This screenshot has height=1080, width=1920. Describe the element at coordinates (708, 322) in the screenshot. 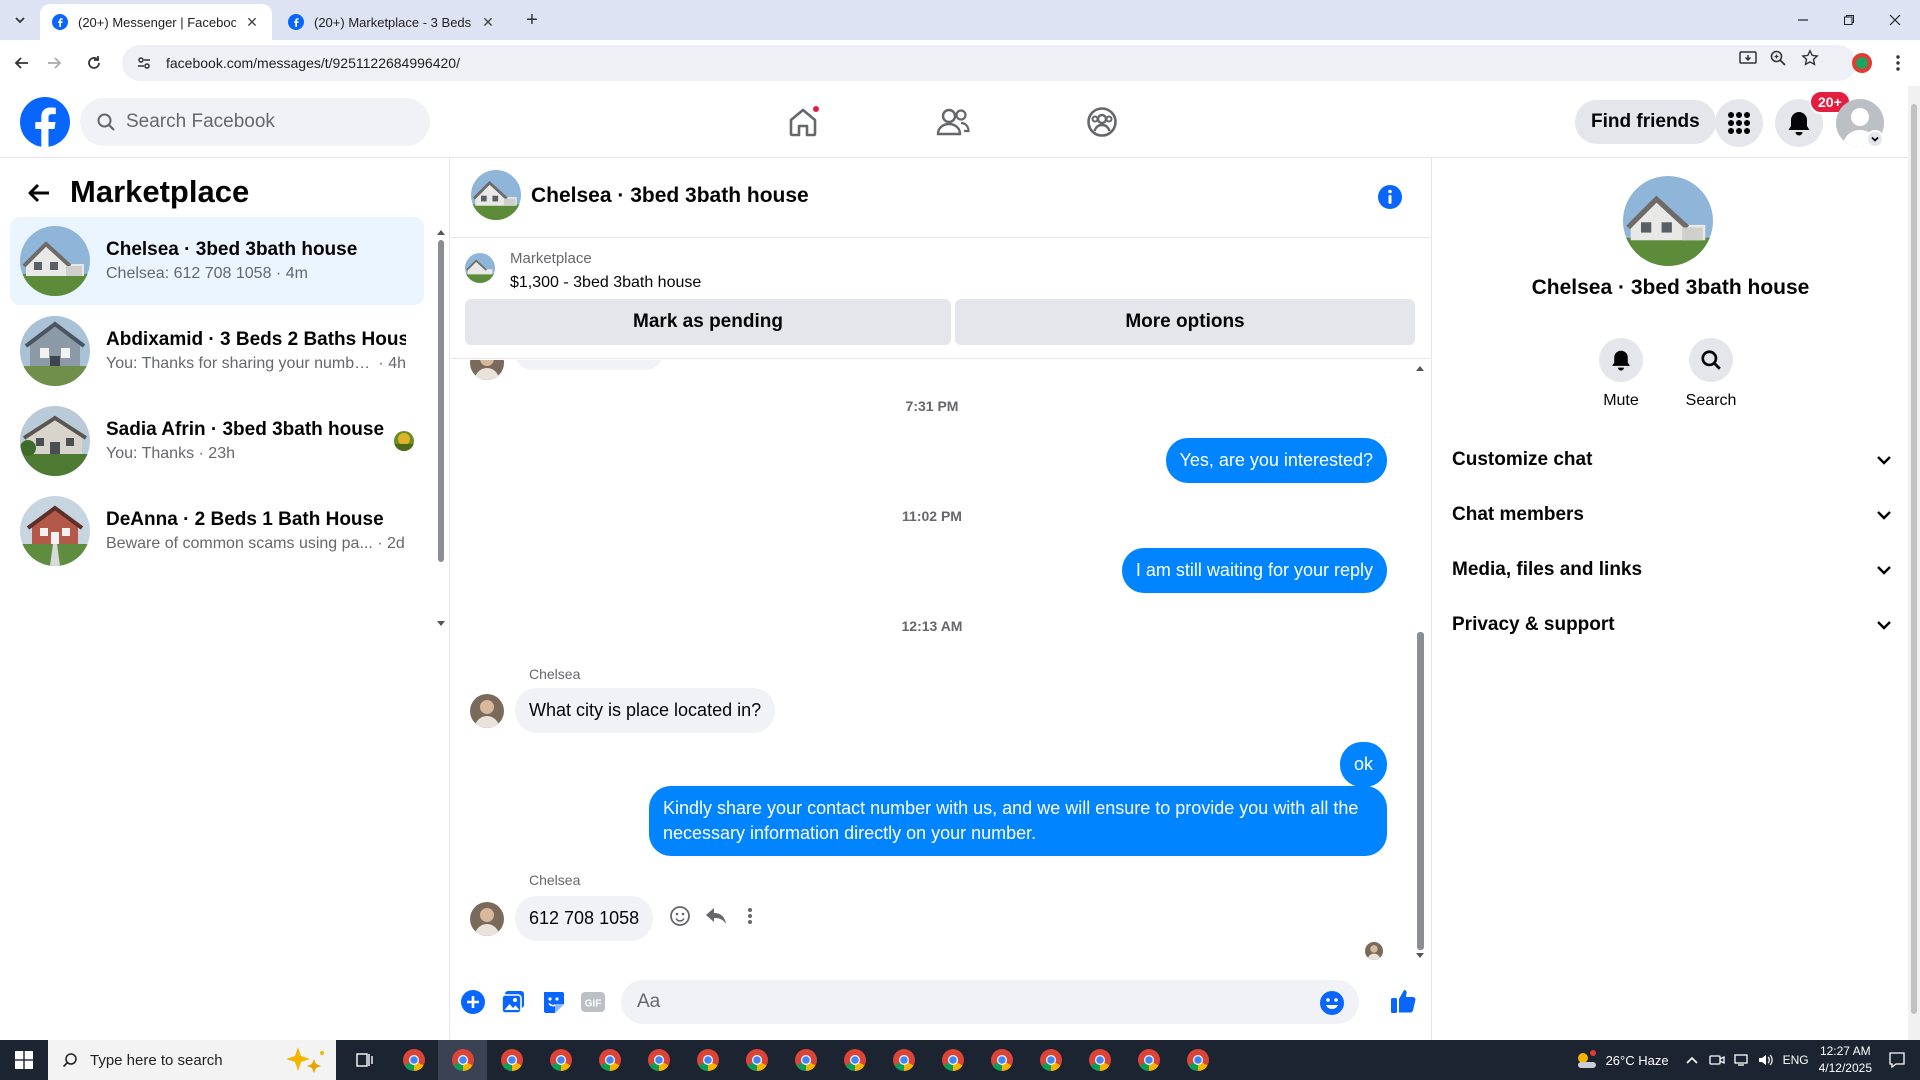

I see `mark-as-pending-button: Mark as pending` at that location.